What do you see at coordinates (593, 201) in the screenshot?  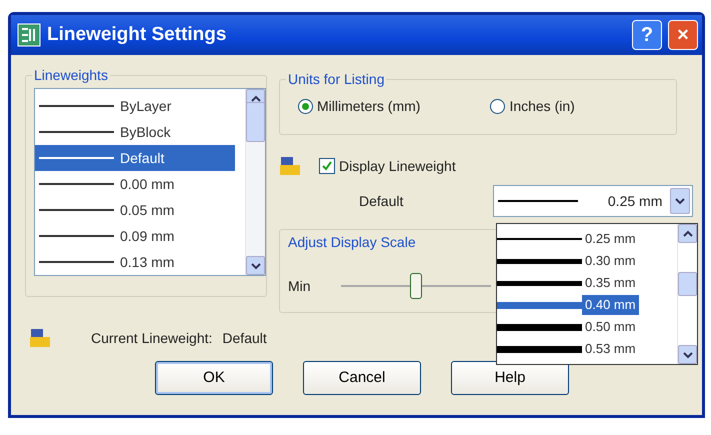 I see `lineweight-dropdown: 0.25 mm` at bounding box center [593, 201].